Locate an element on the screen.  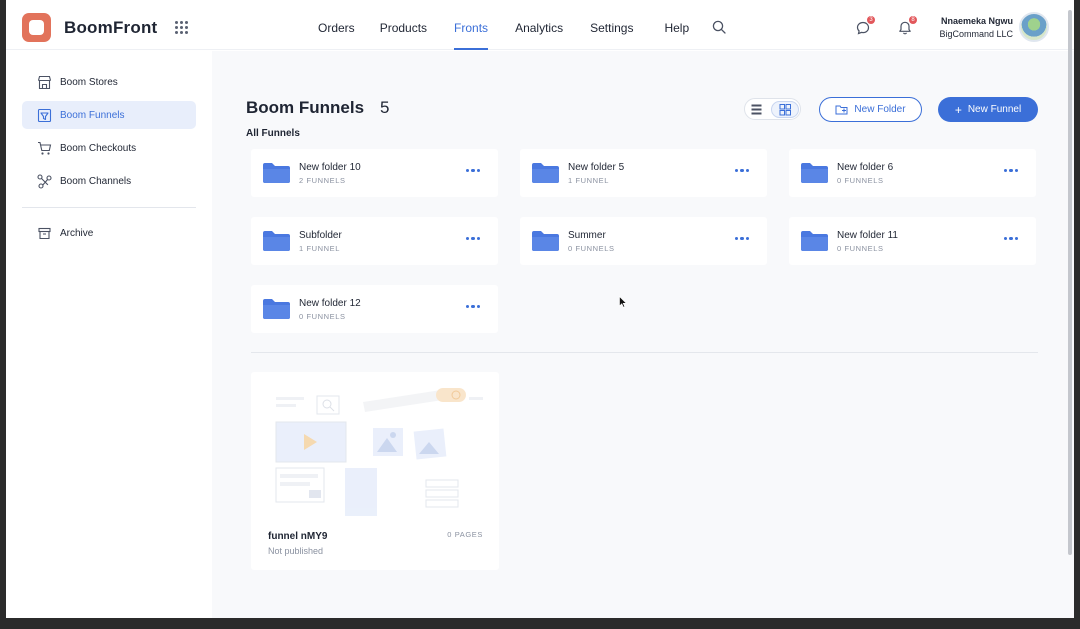
funnel-card: funnel nMY9 Not published 0 PAGES is located at coordinates (375, 471).